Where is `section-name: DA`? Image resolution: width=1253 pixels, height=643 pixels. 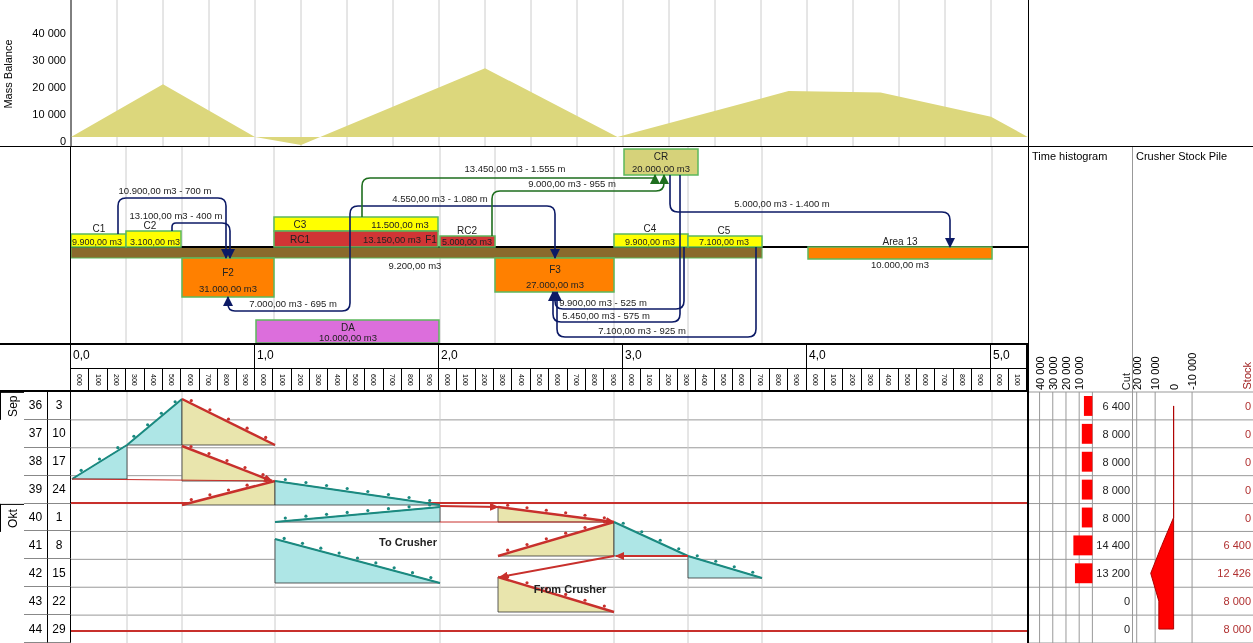
section-name: DA is located at coordinates (348, 327).